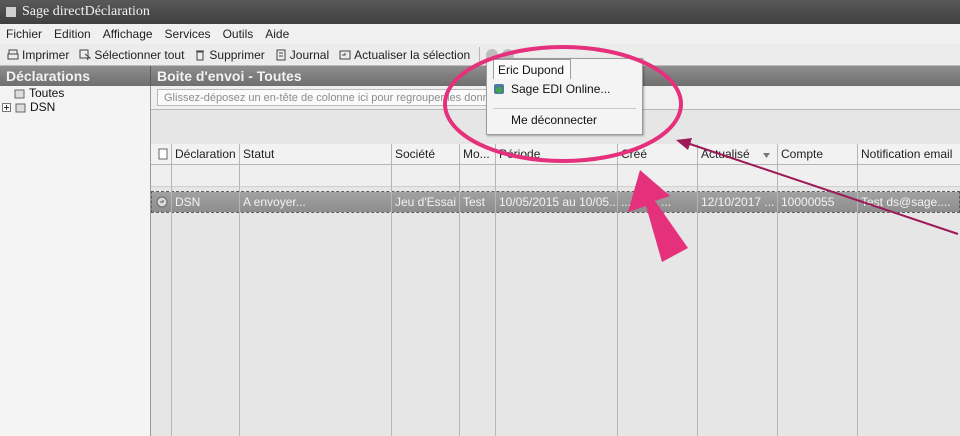 Image resolution: width=960 pixels, height=436 pixels. Describe the element at coordinates (684, 144) in the screenshot. I see `annotation-arrow-head` at that location.